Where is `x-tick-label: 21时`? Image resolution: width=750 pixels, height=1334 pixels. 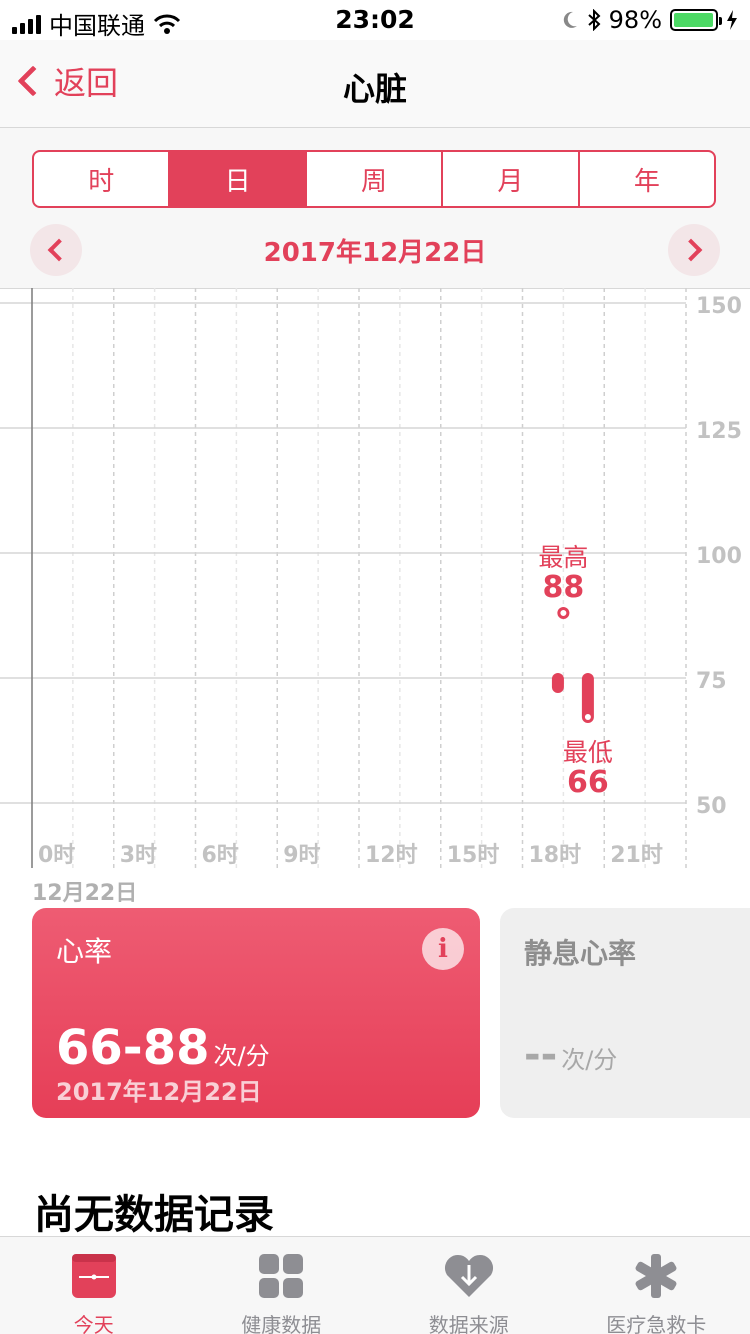 x-tick-label: 21时 is located at coordinates (636, 855).